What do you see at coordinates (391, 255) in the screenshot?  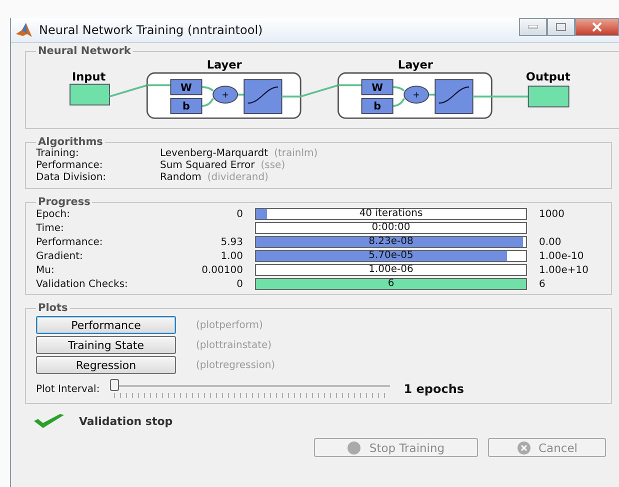 I see `progress-reading: 5.70e-05` at bounding box center [391, 255].